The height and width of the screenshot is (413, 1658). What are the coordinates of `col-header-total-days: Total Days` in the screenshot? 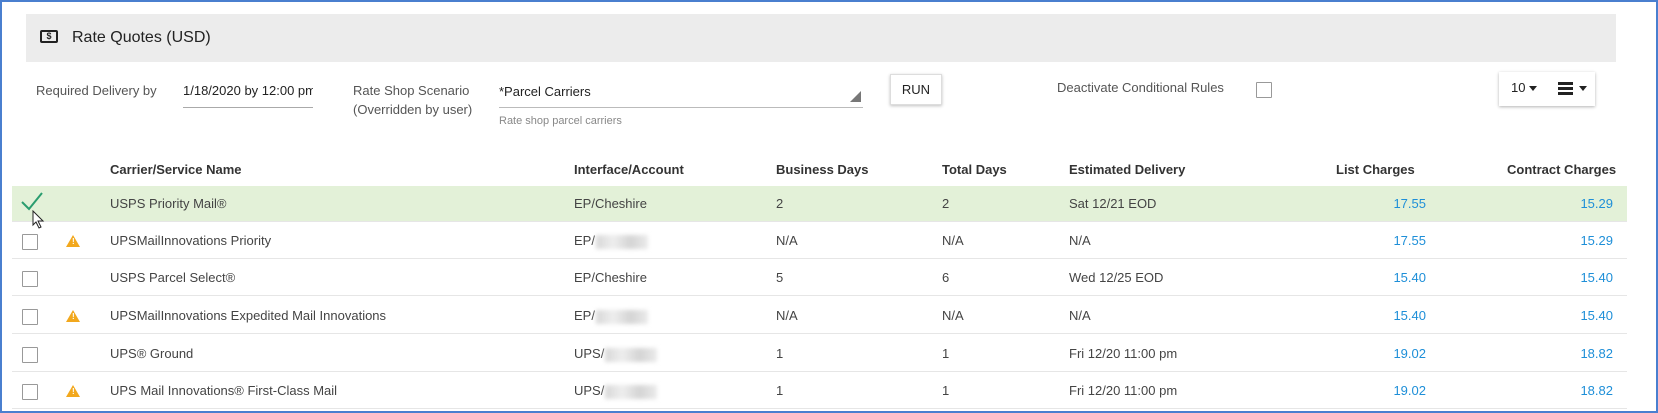 It's located at (974, 169).